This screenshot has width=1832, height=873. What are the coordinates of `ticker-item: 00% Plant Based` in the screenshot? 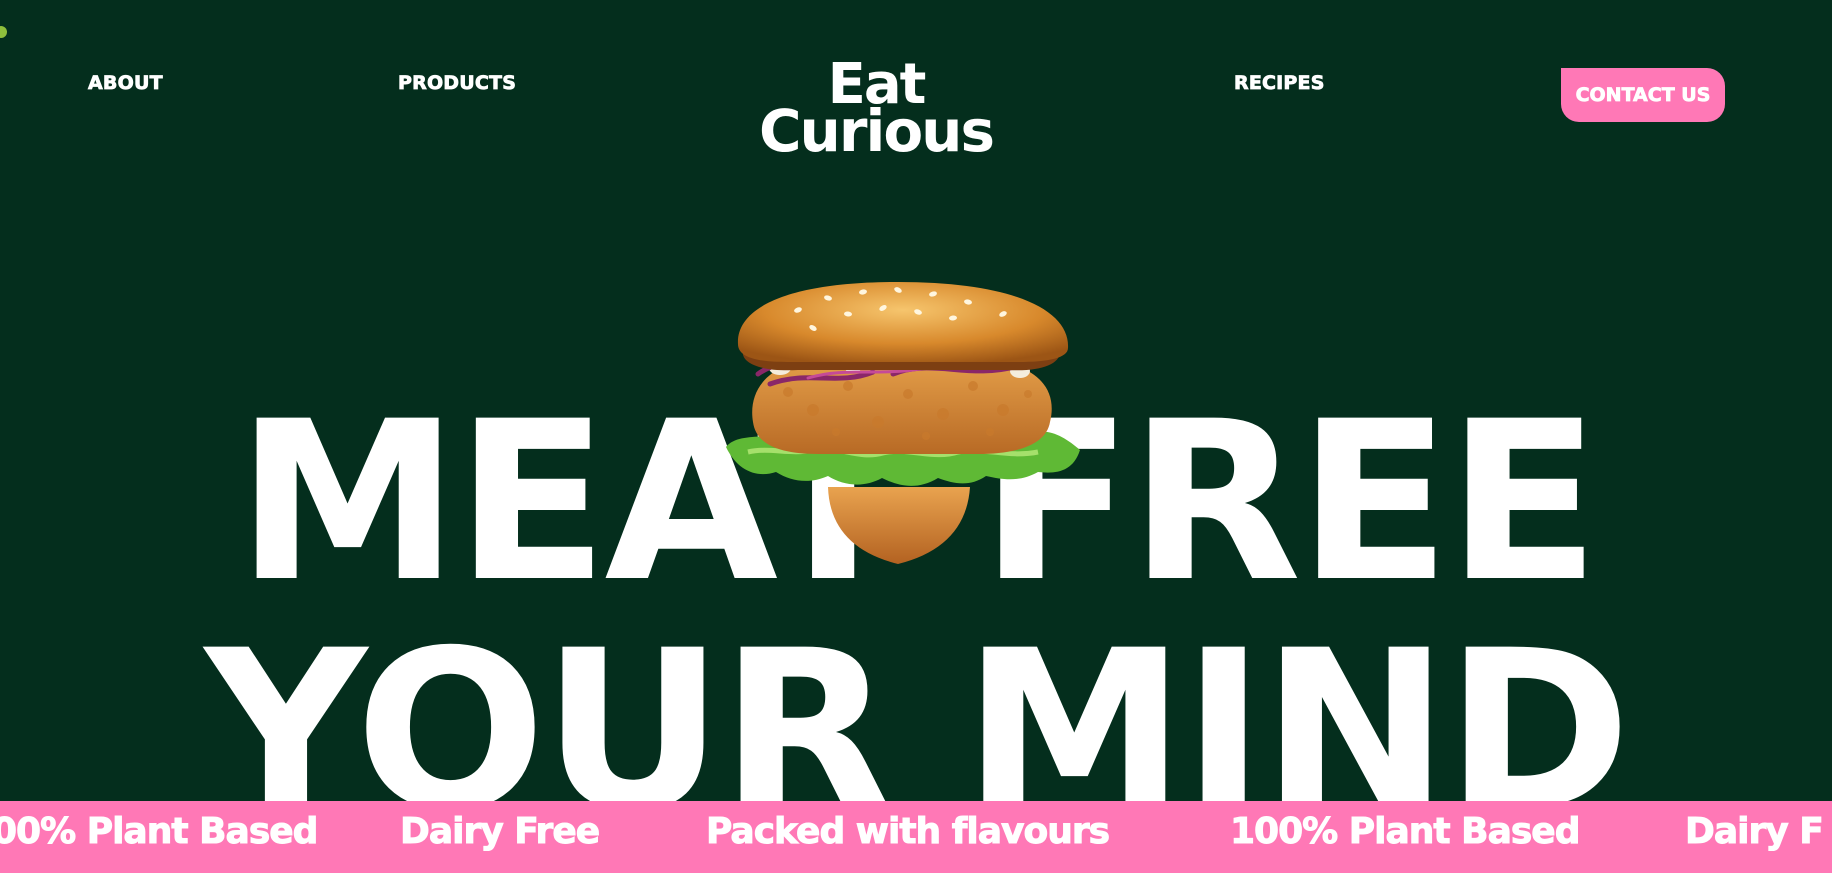 It's located at (159, 832).